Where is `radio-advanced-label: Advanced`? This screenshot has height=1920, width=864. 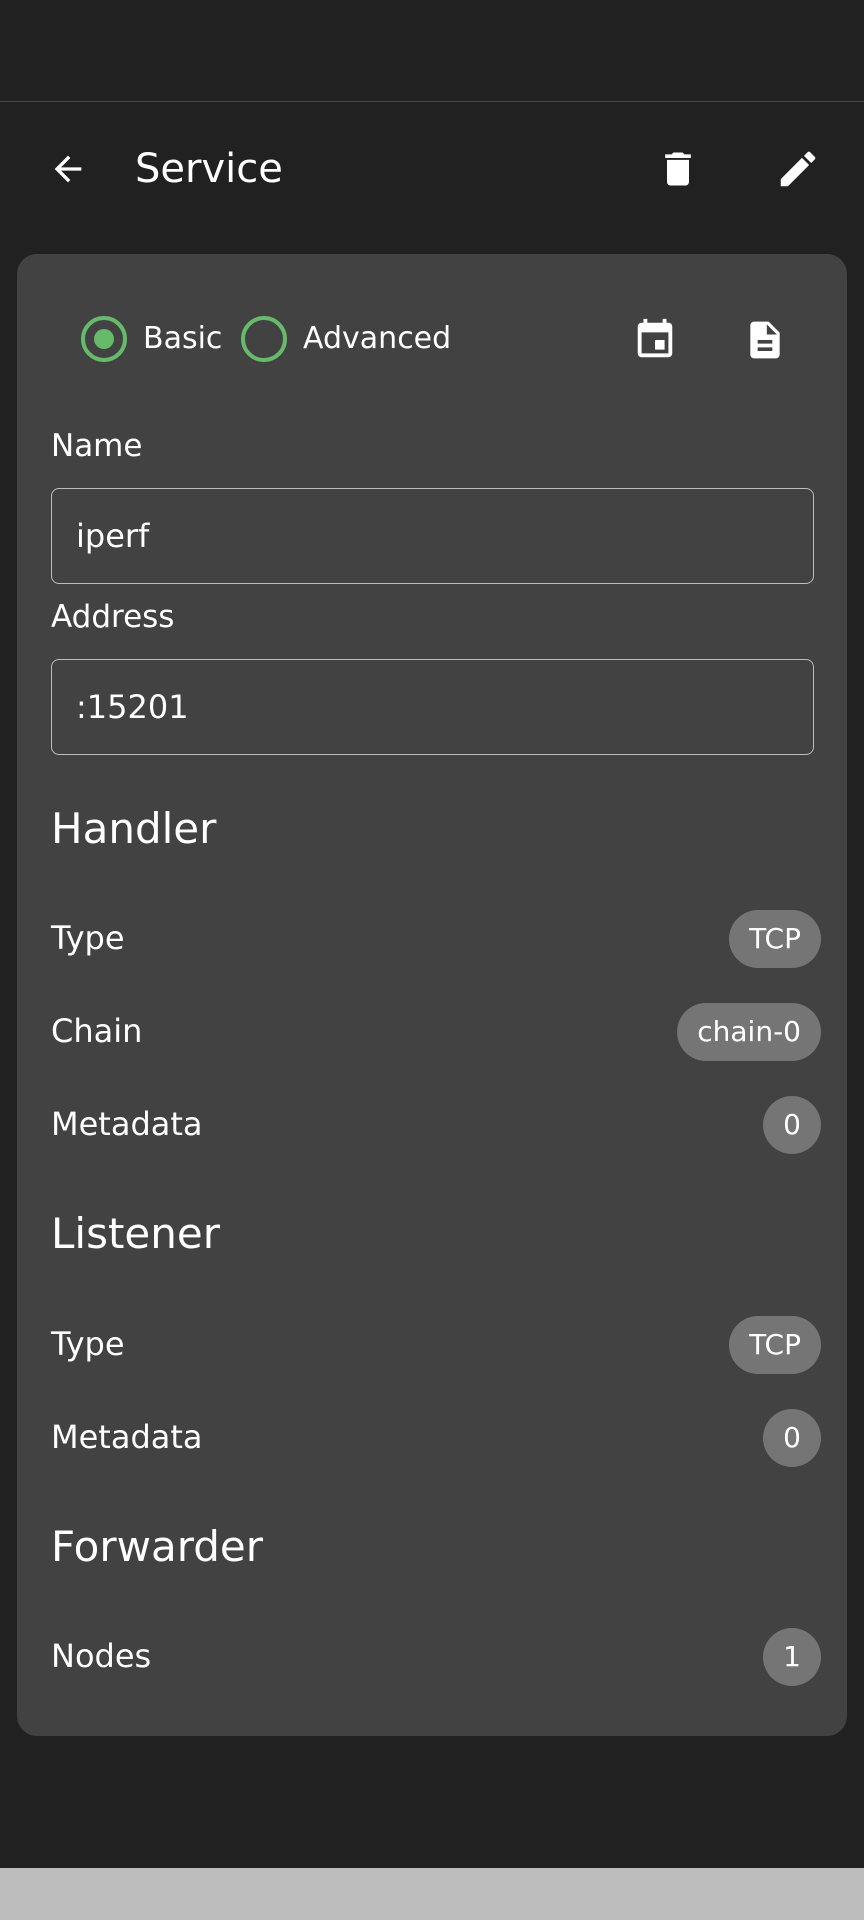 radio-advanced-label: Advanced is located at coordinates (377, 339).